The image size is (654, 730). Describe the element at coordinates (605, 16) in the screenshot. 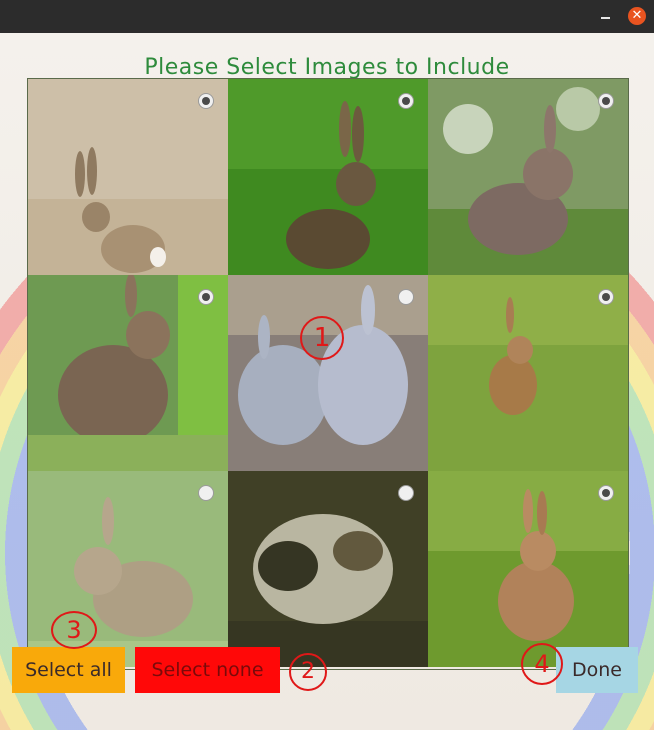

I see `minimize-icon` at that location.